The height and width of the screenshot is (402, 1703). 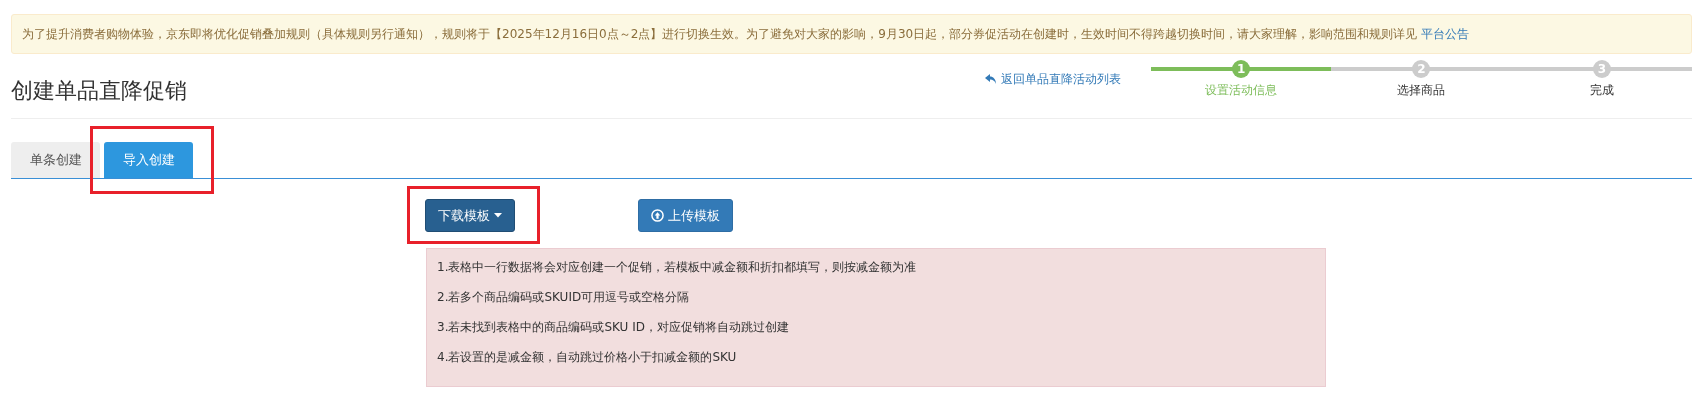 What do you see at coordinates (498, 215) in the screenshot?
I see `caret-icon` at bounding box center [498, 215].